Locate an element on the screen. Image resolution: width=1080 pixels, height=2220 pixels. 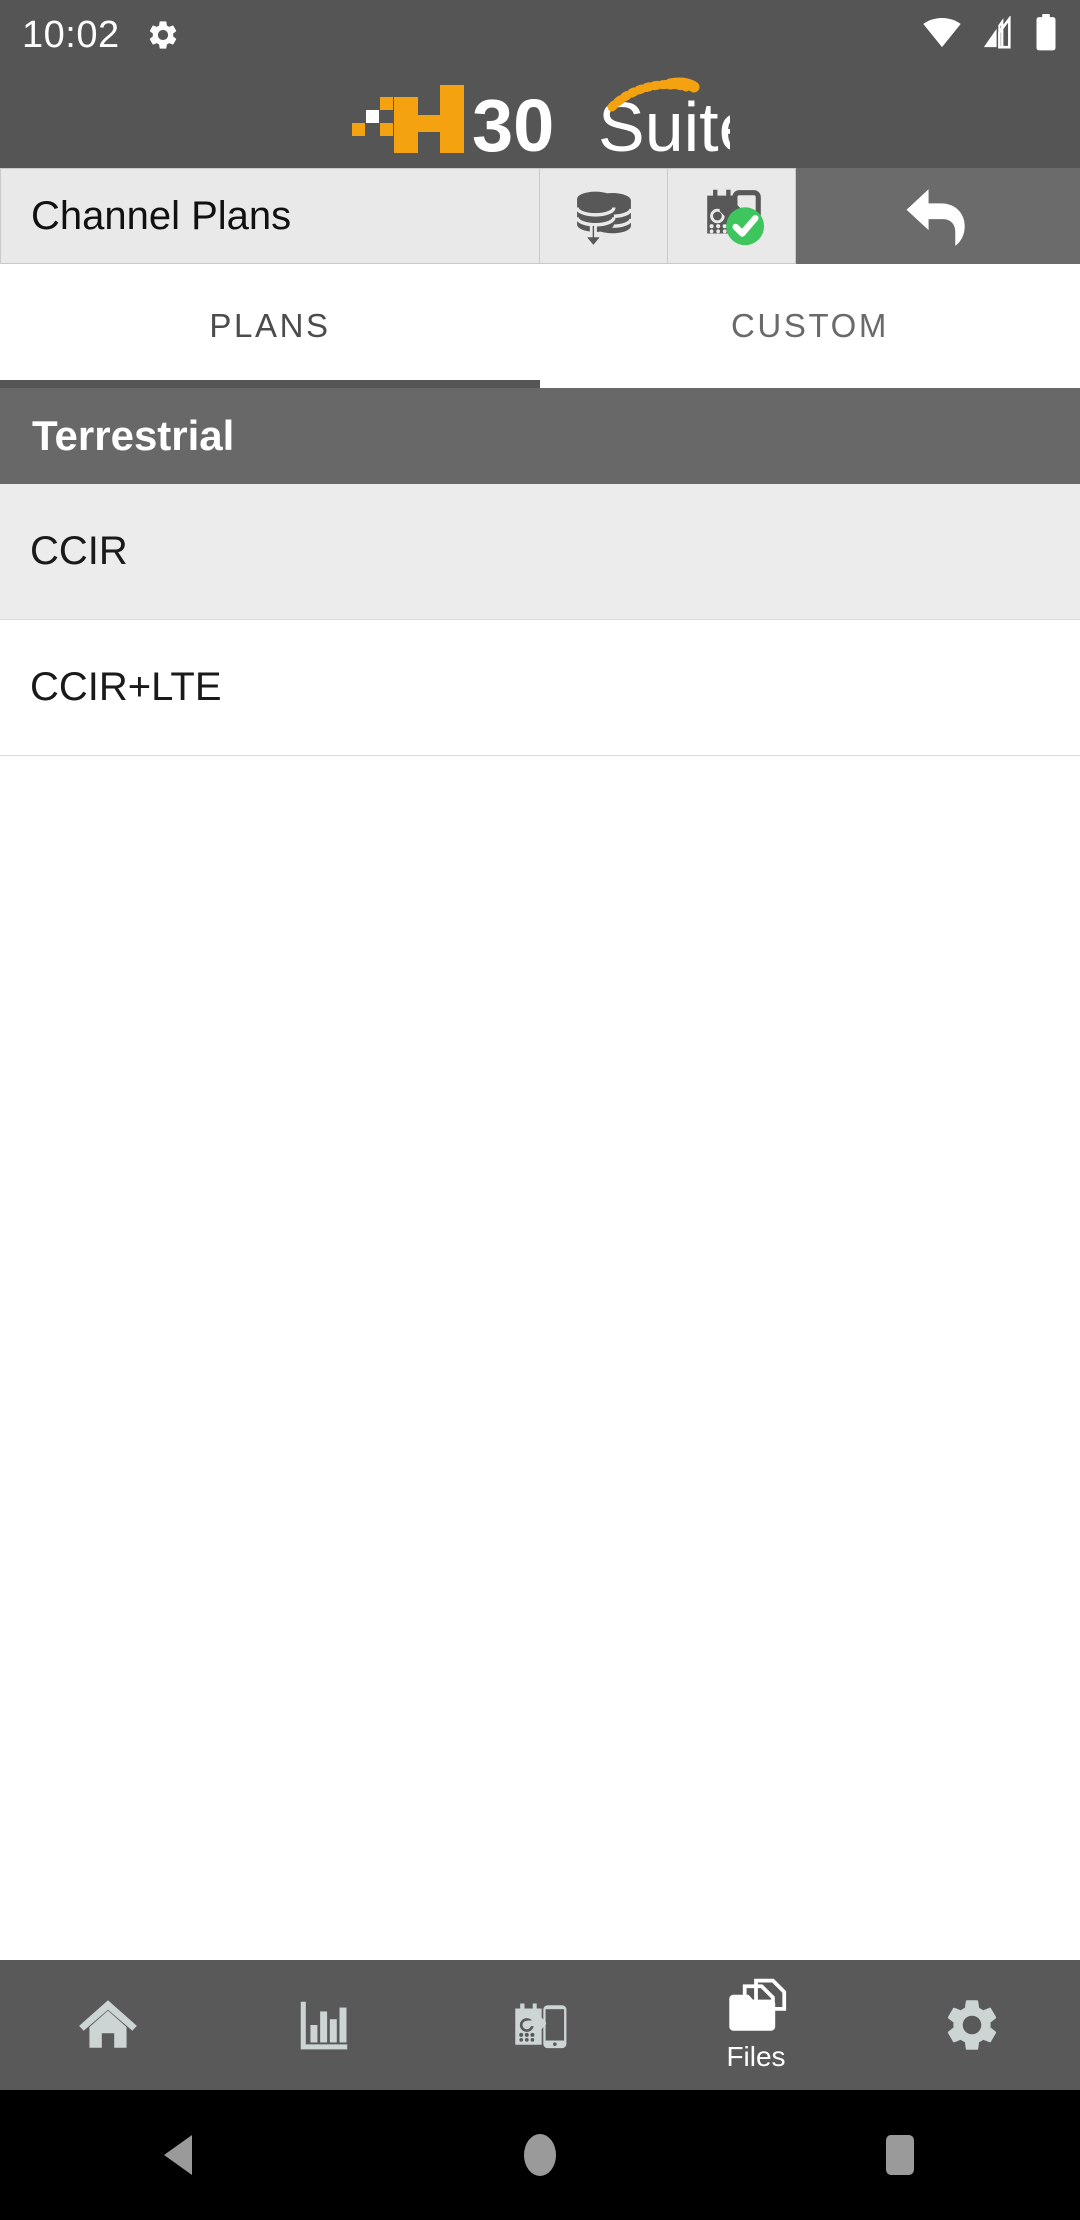
logo-graphic: 30 Suite is located at coordinates (541, 119).